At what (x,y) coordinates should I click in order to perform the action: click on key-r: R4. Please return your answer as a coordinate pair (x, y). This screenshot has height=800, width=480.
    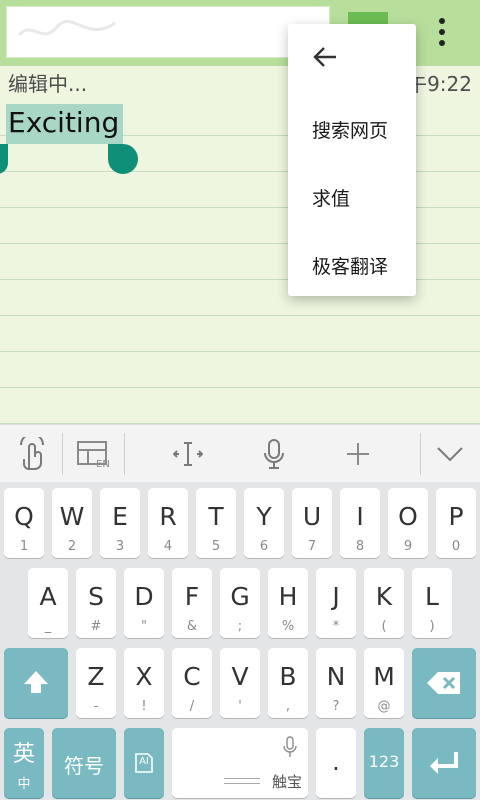
    Looking at the image, I should click on (168, 523).